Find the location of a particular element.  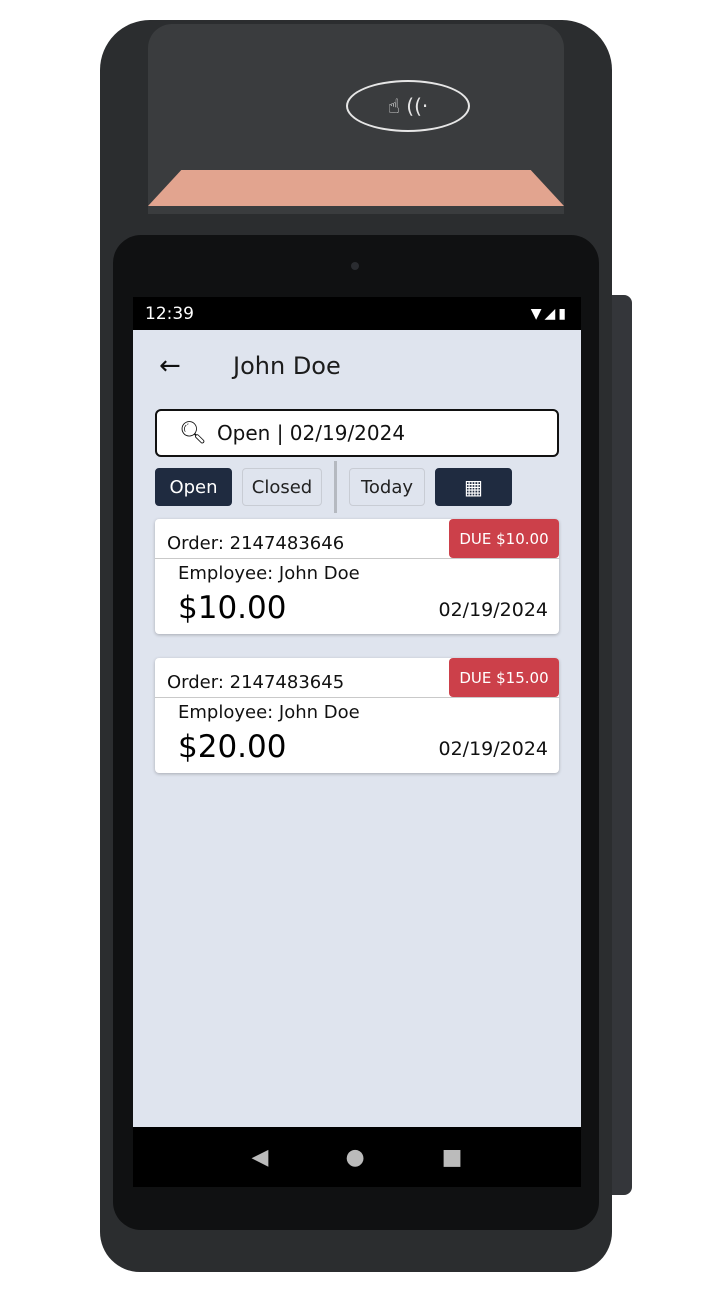

navigation-bar: ◀ ● ■ is located at coordinates (357, 1157).